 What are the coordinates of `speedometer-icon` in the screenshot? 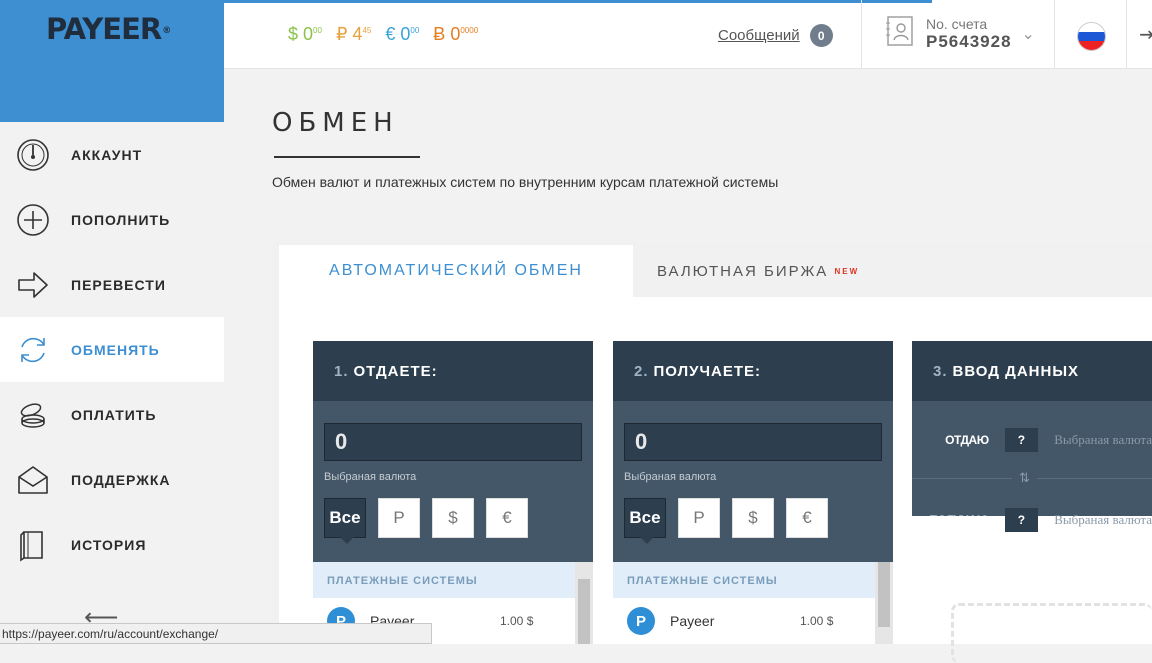 It's located at (33, 155).